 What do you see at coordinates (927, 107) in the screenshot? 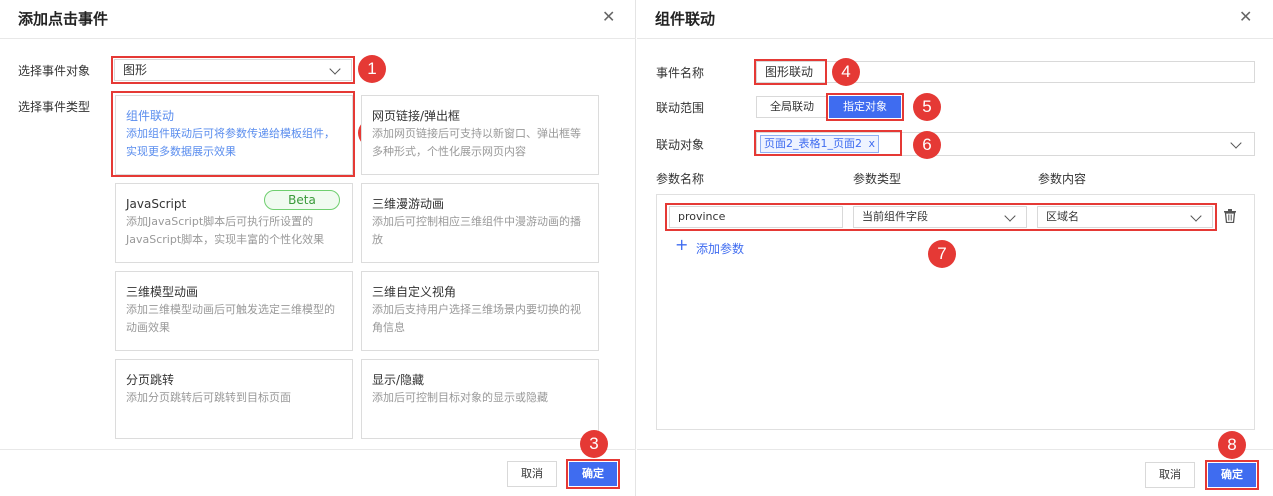
I see `annotation-badge-5: 5` at bounding box center [927, 107].